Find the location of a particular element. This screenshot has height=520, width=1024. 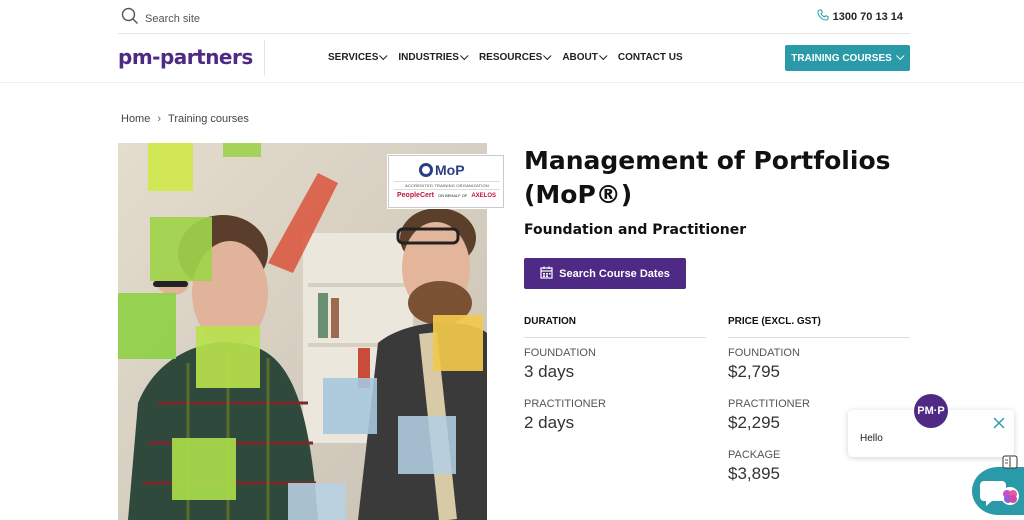

badge-brand: MoP is located at coordinates (450, 170).